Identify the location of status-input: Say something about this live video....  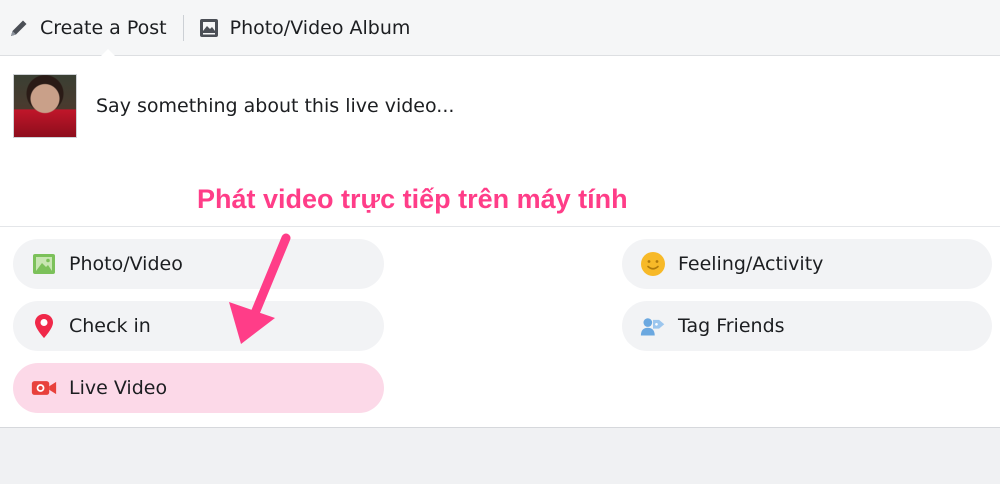
(536, 106).